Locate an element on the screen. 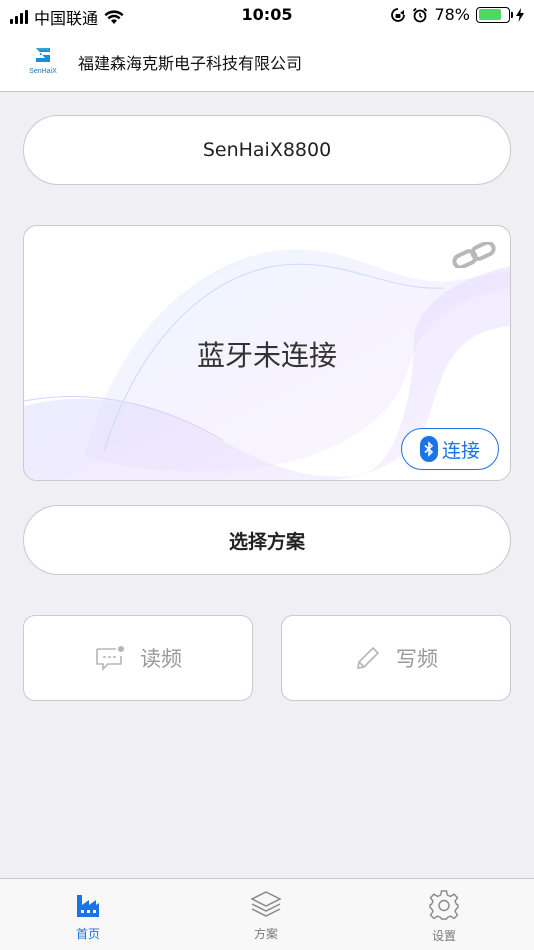  message-icon is located at coordinates (110, 658).